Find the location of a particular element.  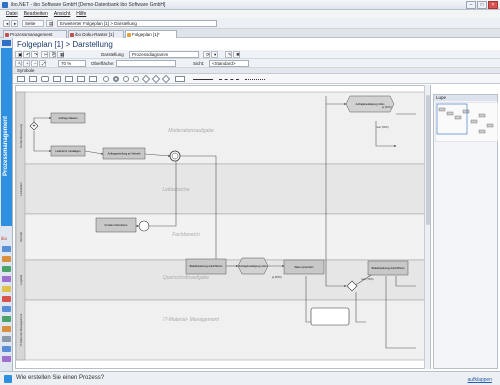

sidebar-report-icon is located at coordinates (6, 339).